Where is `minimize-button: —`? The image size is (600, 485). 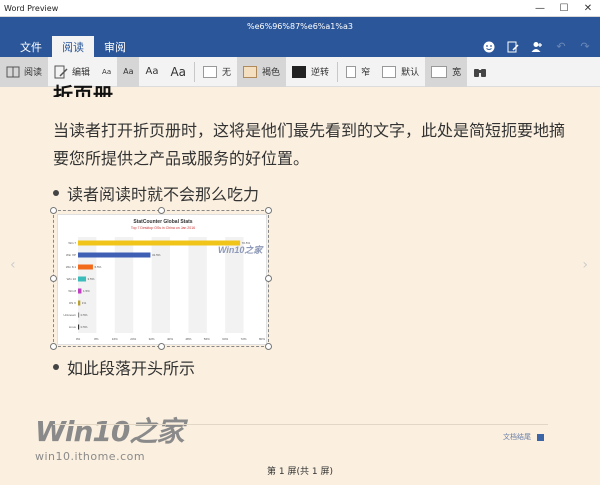
minimize-button: — is located at coordinates (540, 8).